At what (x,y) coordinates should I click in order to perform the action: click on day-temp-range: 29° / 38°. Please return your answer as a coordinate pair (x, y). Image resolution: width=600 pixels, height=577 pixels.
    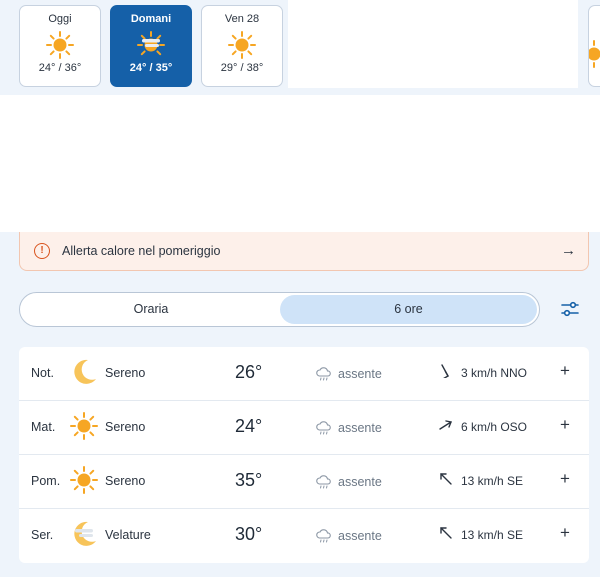
    Looking at the image, I should click on (242, 68).